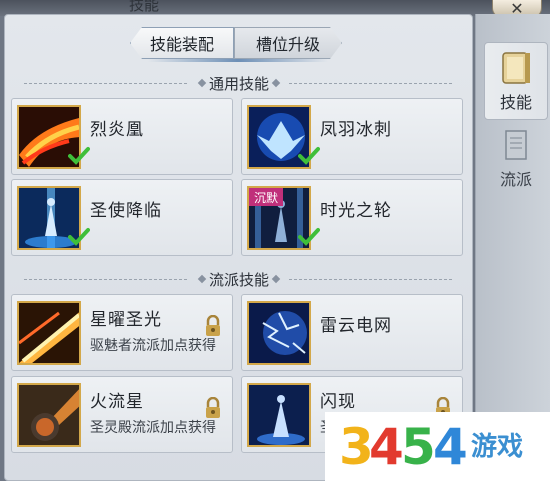 This screenshot has width=550, height=481. What do you see at coordinates (126, 211) in the screenshot?
I see `skill-name: 圣使降临` at bounding box center [126, 211].